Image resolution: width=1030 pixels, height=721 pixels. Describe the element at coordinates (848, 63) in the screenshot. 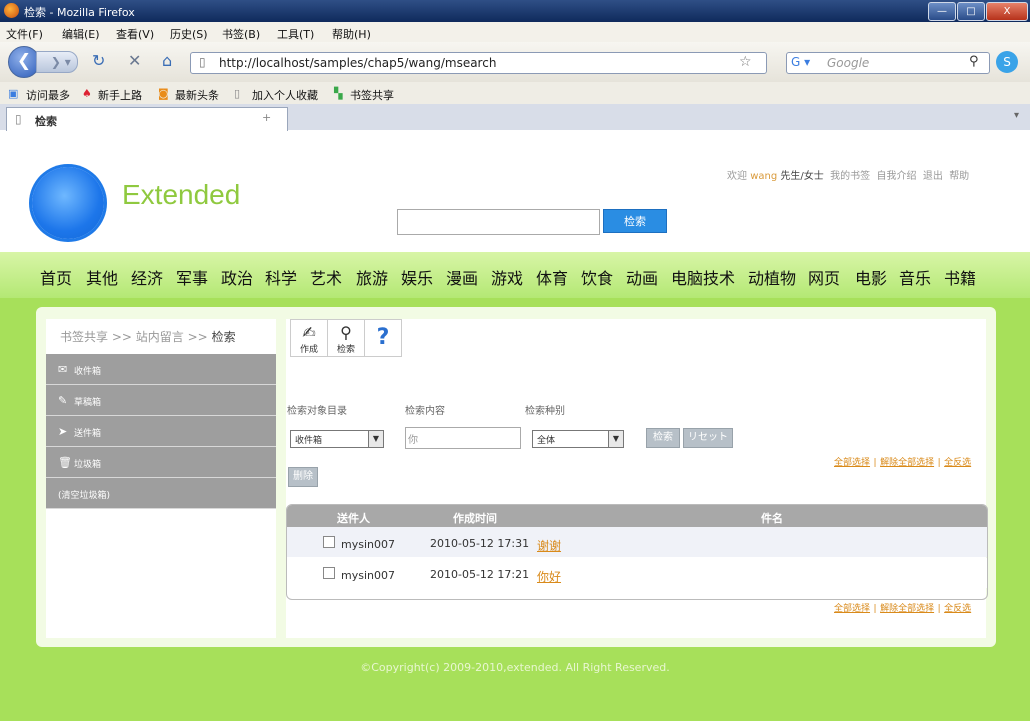

I see `search-engine-placeholder: Google` at that location.